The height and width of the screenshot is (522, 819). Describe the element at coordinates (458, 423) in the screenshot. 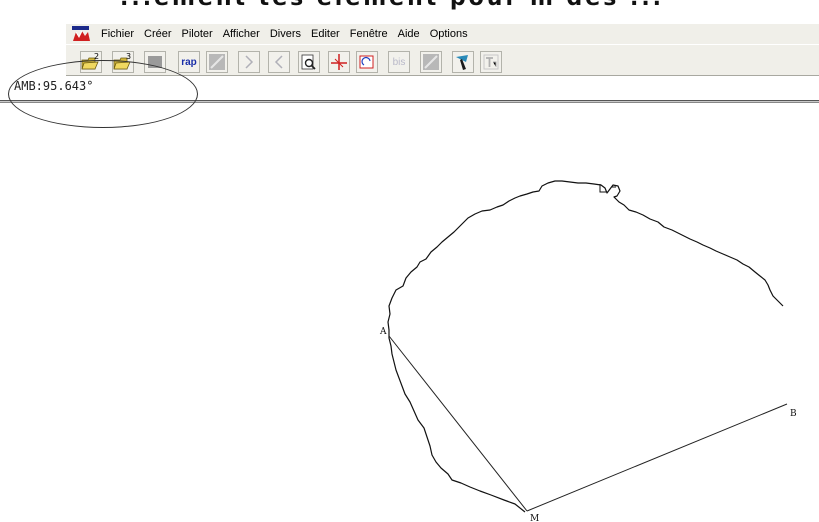

I see `segment-am` at that location.